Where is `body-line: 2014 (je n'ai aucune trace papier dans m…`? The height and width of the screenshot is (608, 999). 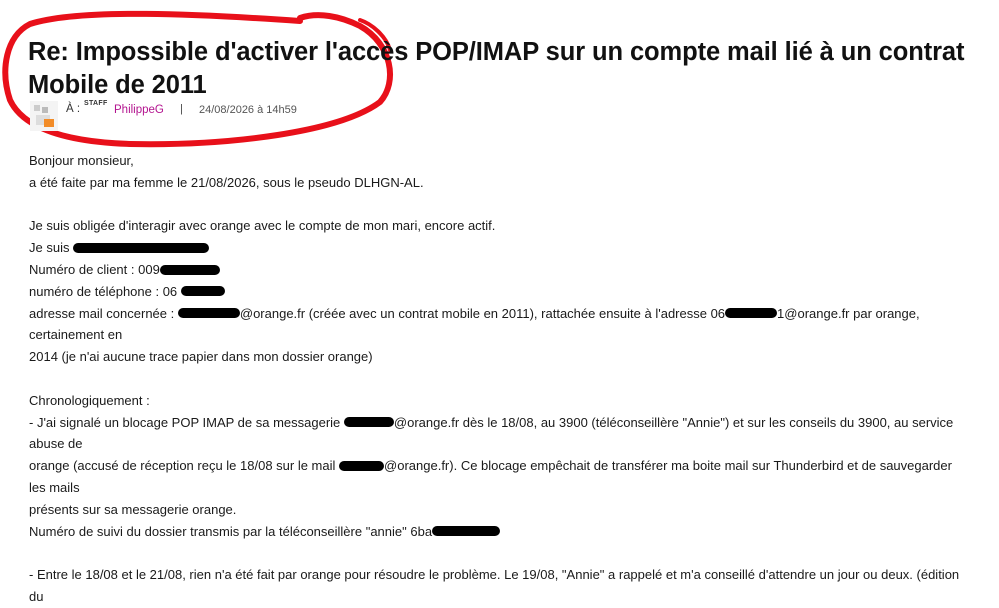
body-line: 2014 (je n'ai aucune trace papier dans m… is located at coordinates (201, 357).